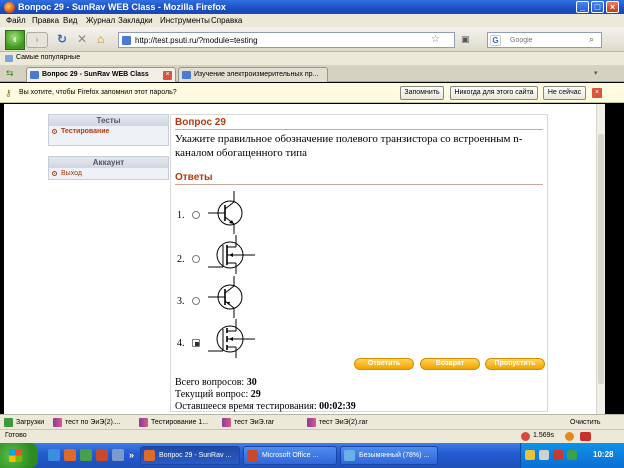 The width and height of the screenshot is (624, 468). What do you see at coordinates (422, 93) in the screenshot?
I see `remember-password-button: Запомнить` at bounding box center [422, 93].